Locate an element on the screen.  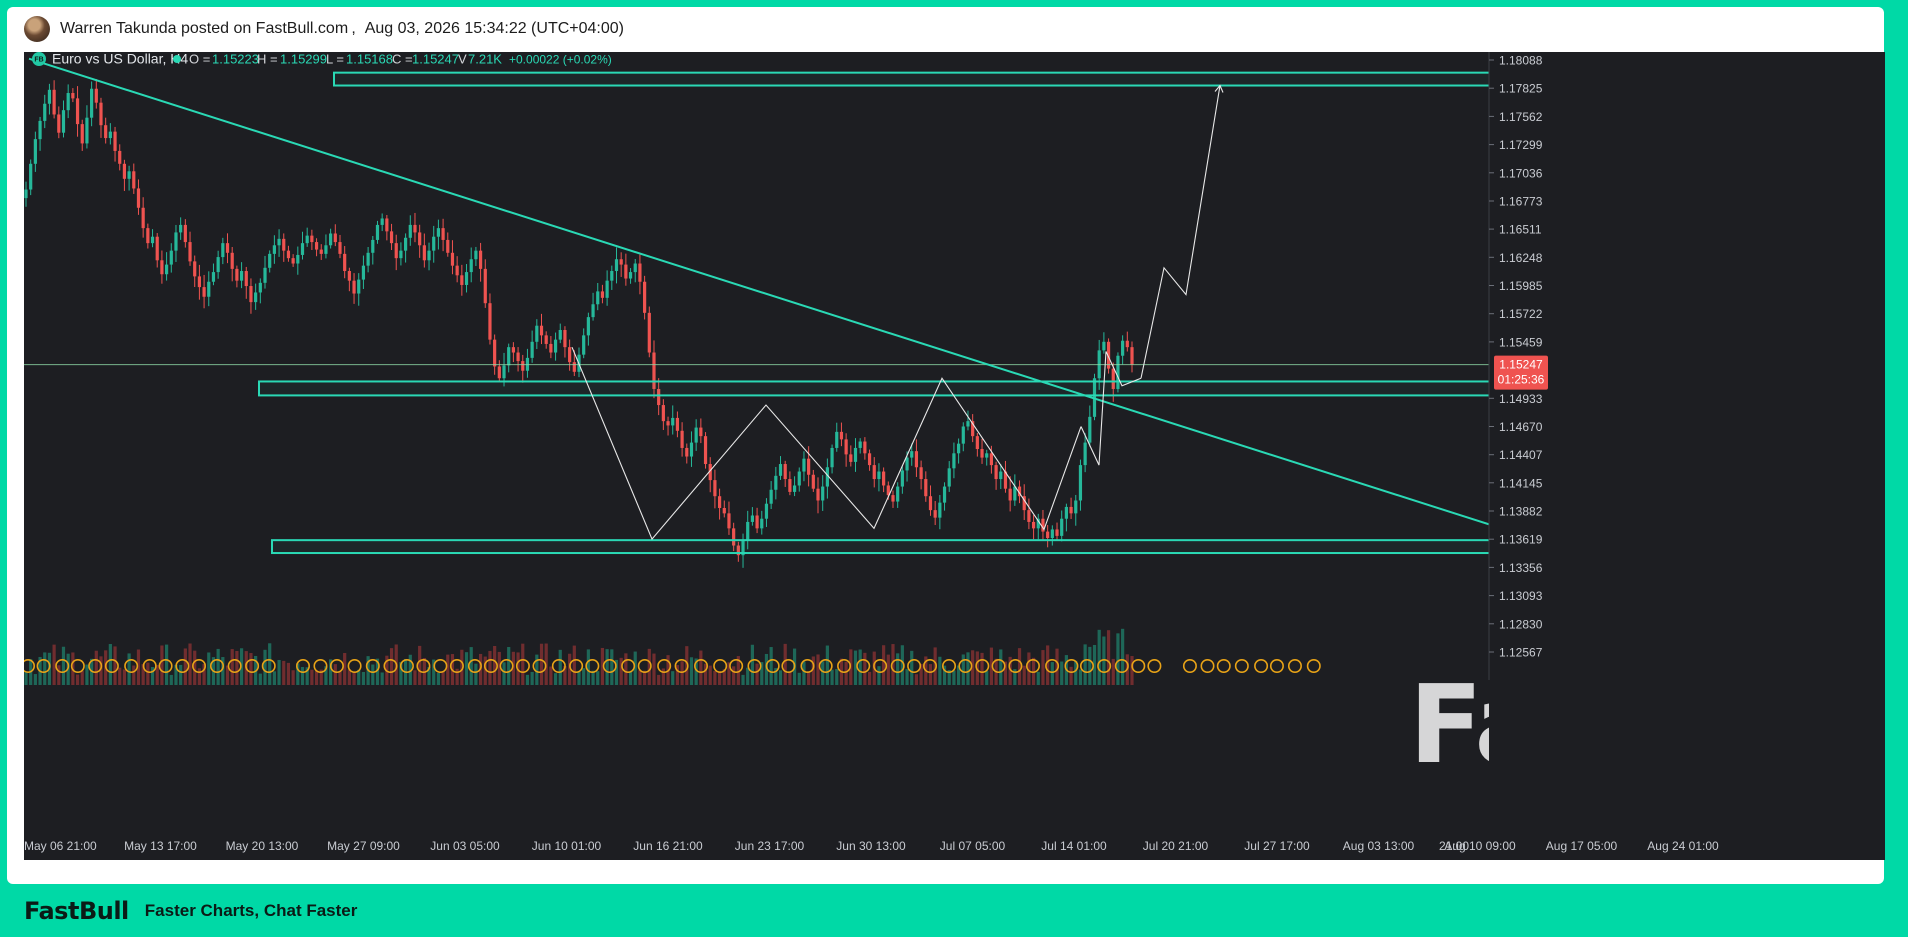
x-tick-label: 21:00 is located at coordinates (1454, 846).